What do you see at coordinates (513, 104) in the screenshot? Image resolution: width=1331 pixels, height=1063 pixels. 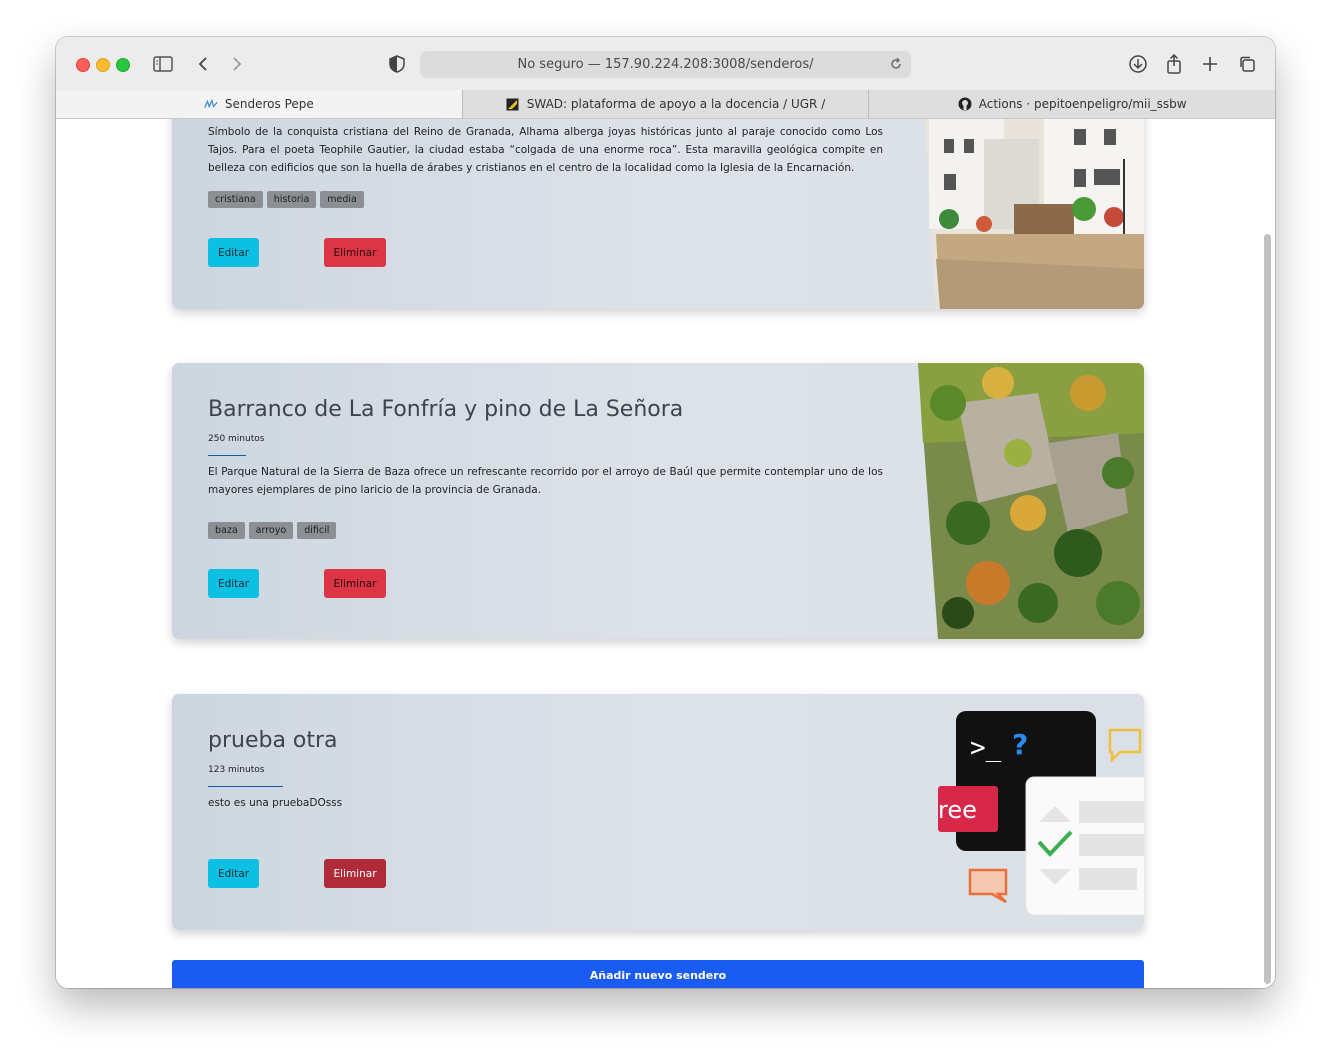 I see `swad-logo-icon` at bounding box center [513, 104].